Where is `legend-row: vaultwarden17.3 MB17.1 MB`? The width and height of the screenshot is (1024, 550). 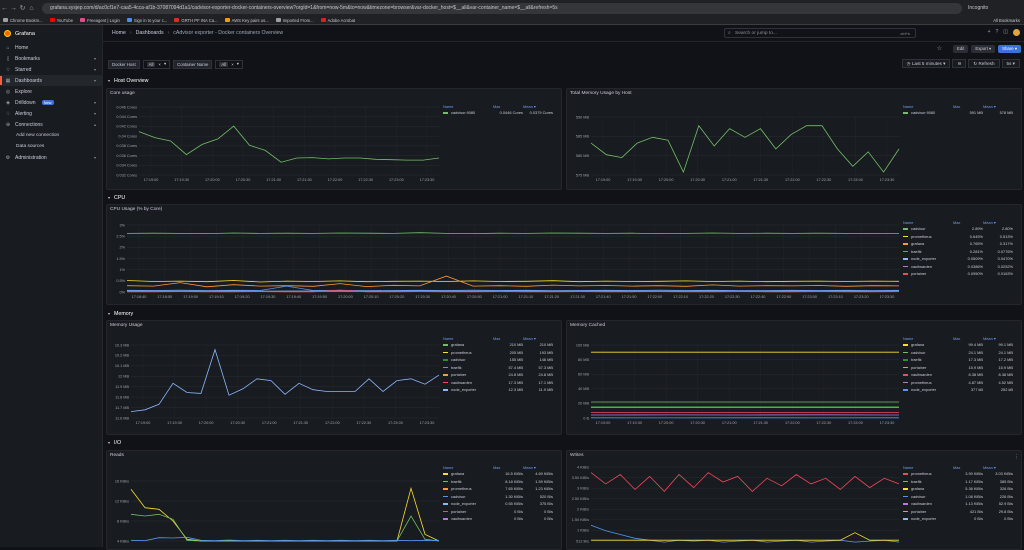 legend-row: vaultwarden17.3 MB17.1 MB is located at coordinates (498, 383).